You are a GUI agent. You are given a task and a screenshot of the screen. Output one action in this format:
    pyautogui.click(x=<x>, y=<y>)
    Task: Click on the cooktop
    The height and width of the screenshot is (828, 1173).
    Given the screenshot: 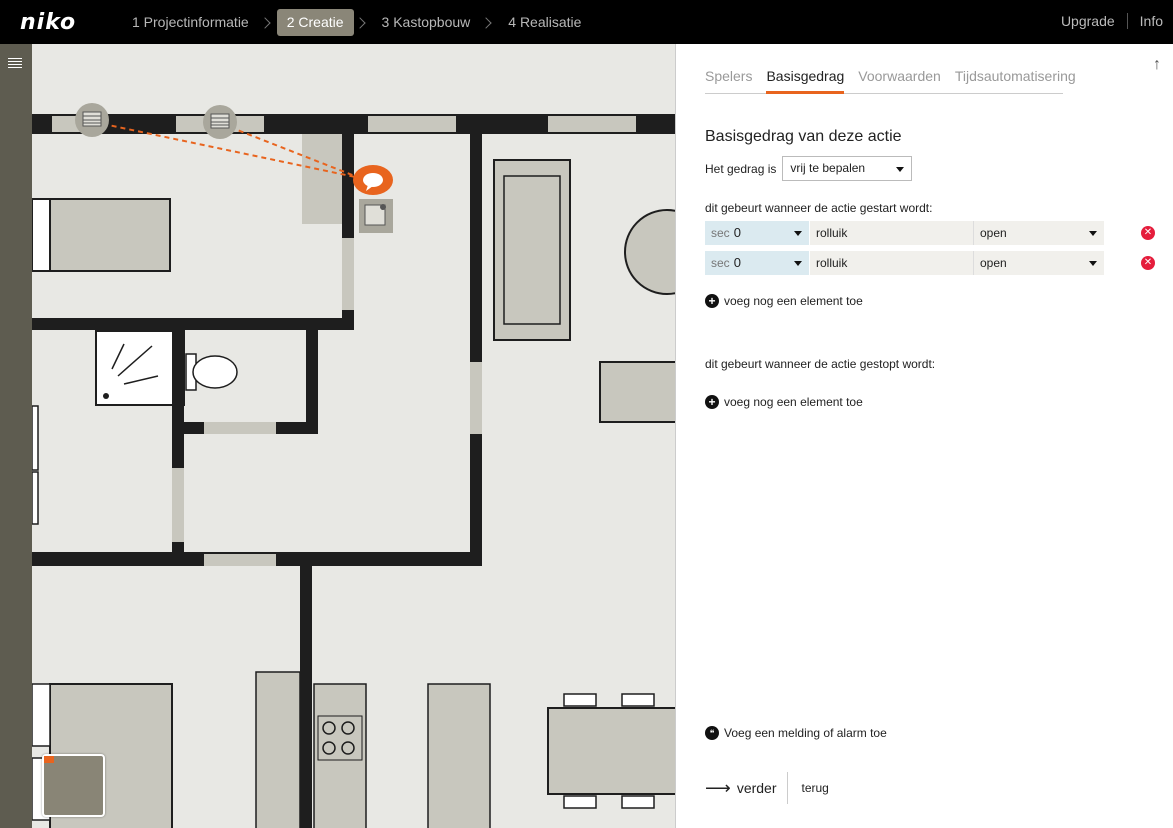 What is the action you would take?
    pyautogui.click(x=340, y=738)
    